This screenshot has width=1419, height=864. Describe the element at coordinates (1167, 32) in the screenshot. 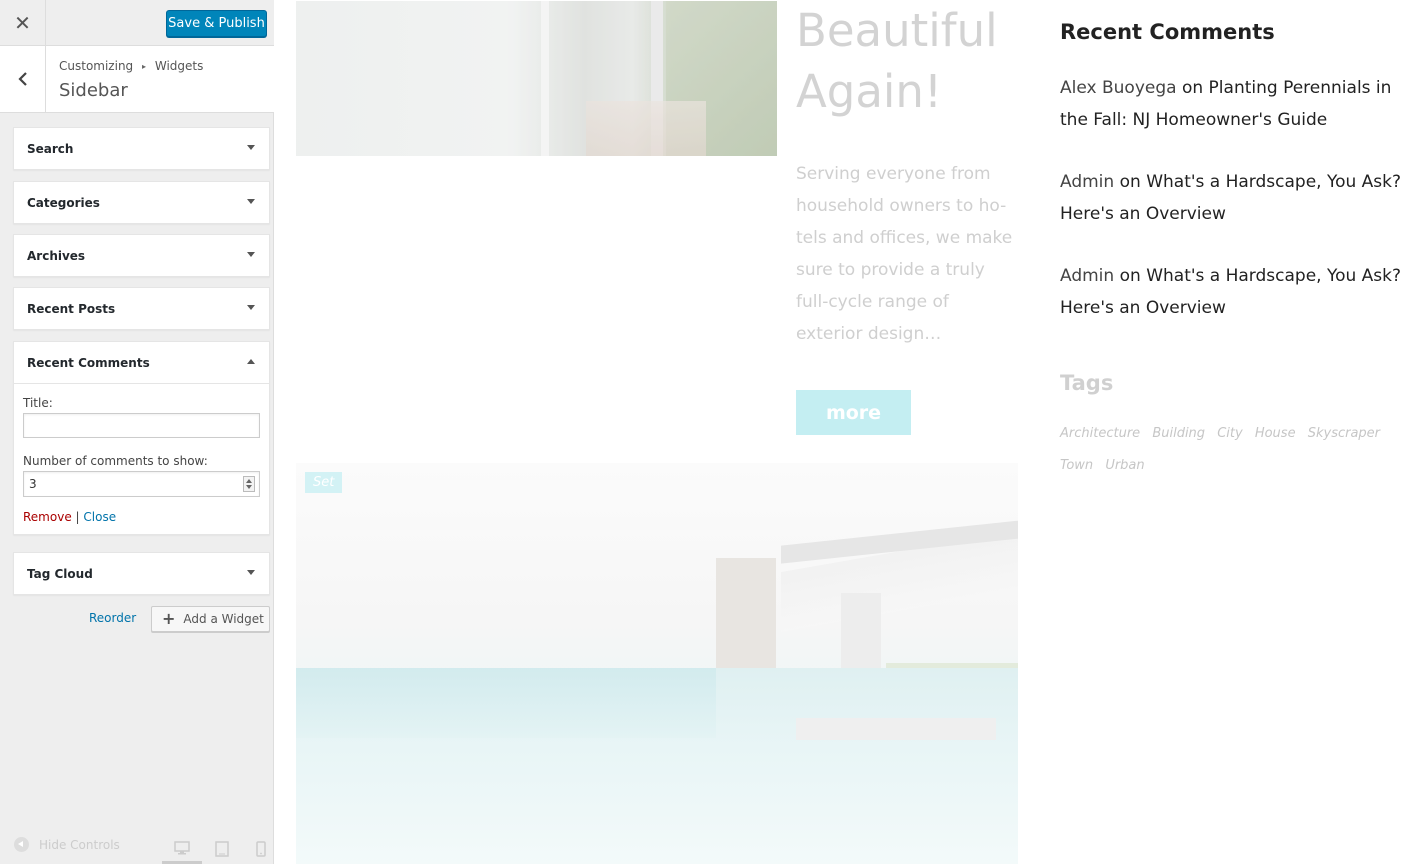

I see `recent-comments-heading: Recent Comments` at that location.